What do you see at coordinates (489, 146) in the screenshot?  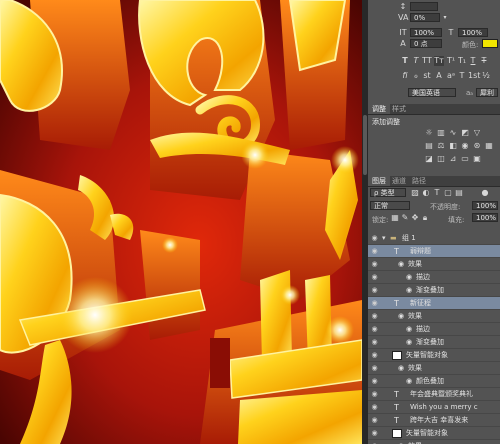 I see `color-lookup-icon: ▦` at bounding box center [489, 146].